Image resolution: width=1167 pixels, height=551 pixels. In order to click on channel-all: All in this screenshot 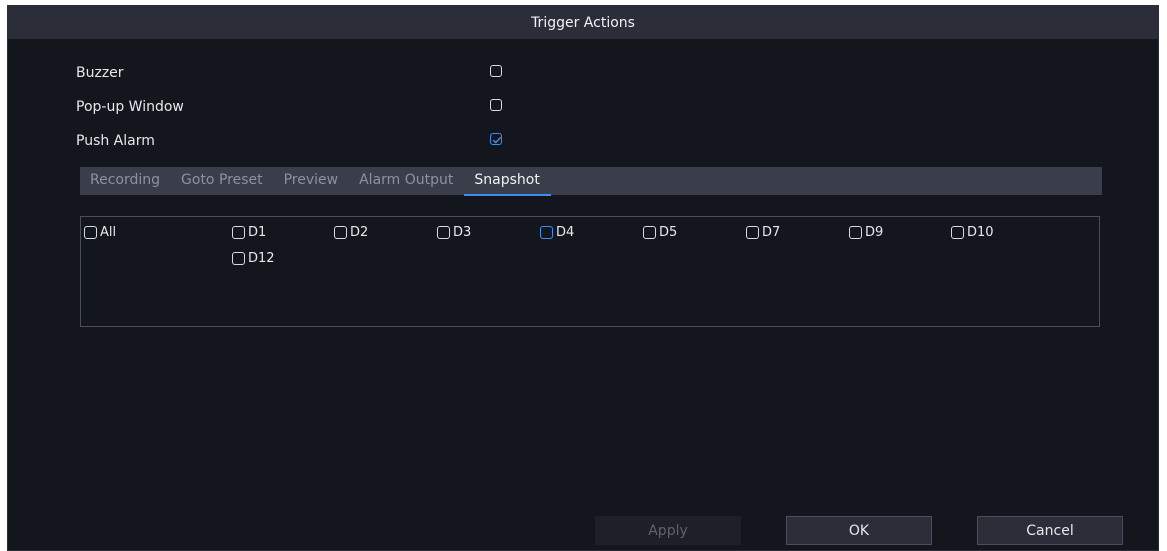, I will do `click(100, 232)`.